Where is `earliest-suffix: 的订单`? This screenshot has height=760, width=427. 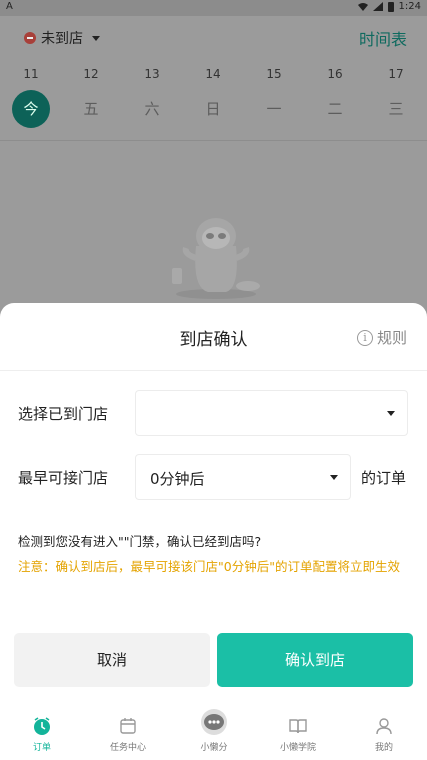 earliest-suffix: 的订单 is located at coordinates (384, 478).